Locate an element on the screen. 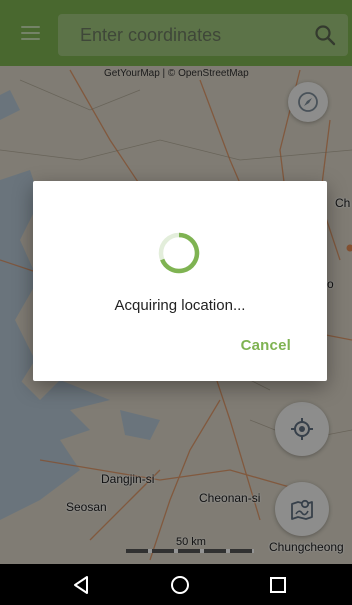 The image size is (352, 605). home-icon is located at coordinates (180, 585).